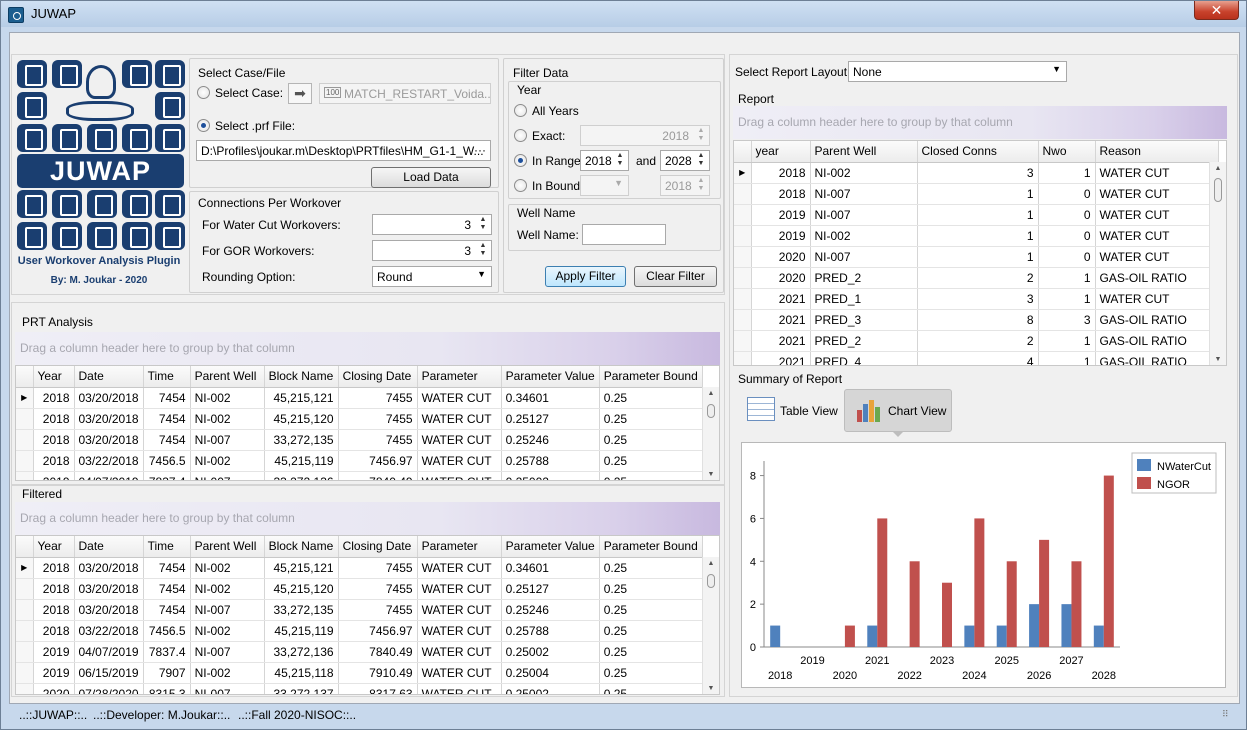  I want to click on column-header: Parameter Bound, so click(651, 547).